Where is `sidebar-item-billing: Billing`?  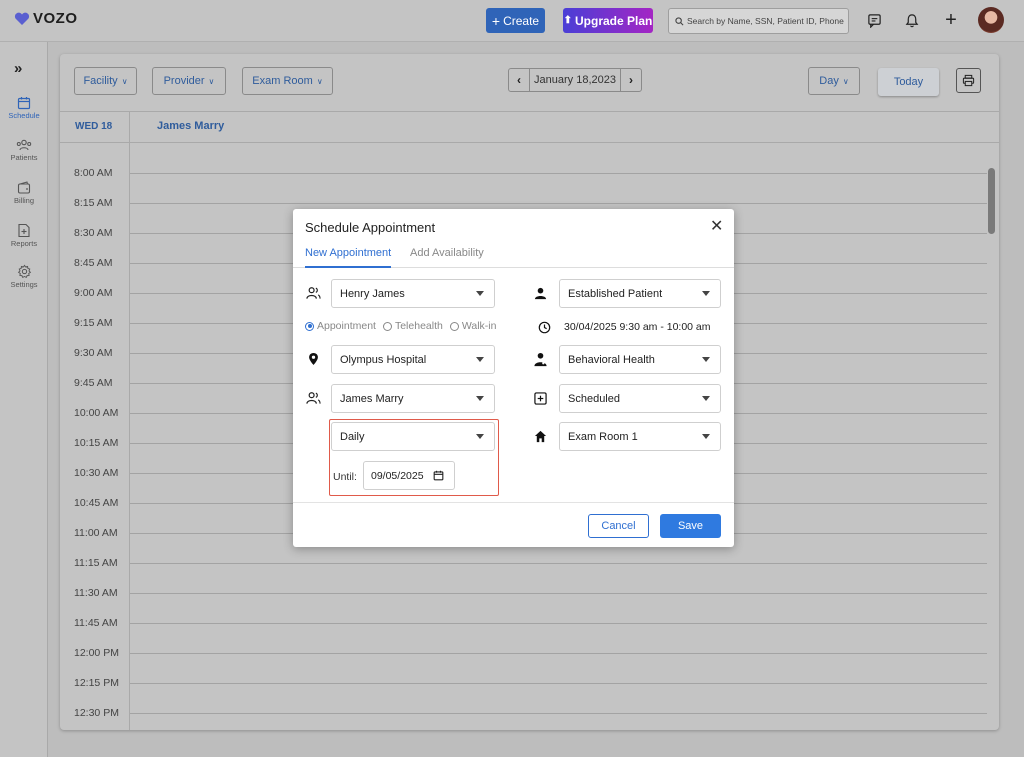 sidebar-item-billing: Billing is located at coordinates (24, 193).